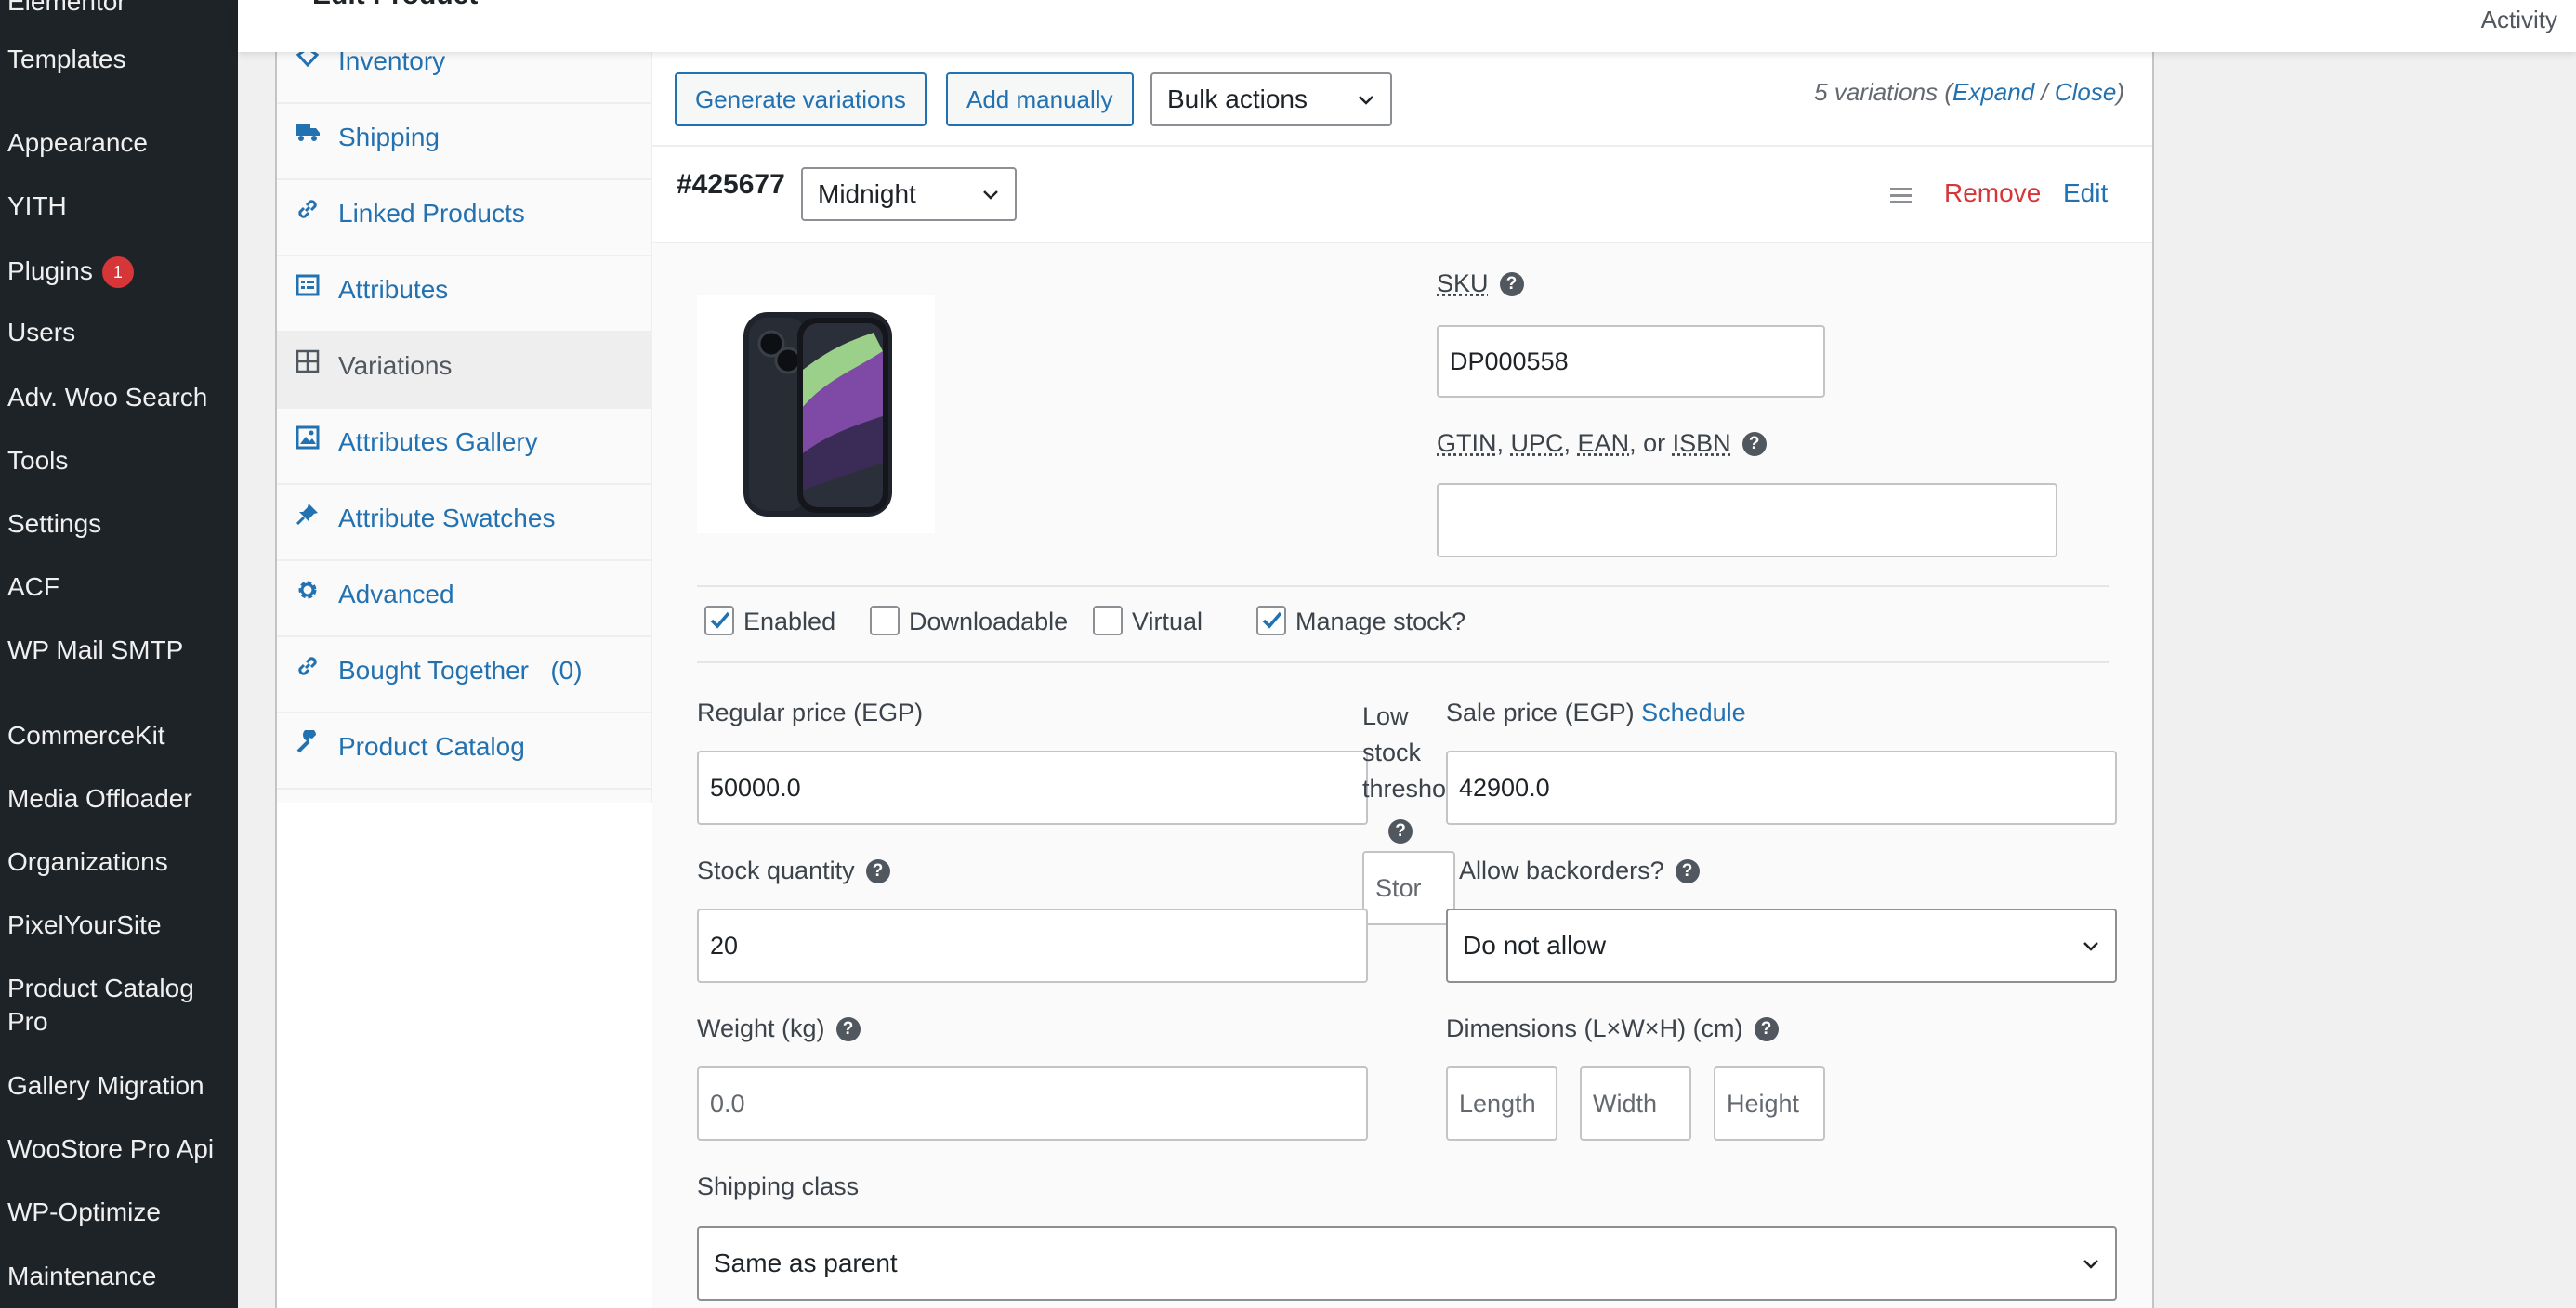 This screenshot has width=2576, height=1308. Describe the element at coordinates (1579, 871) in the screenshot. I see `allow-backorders-label: Allow backorders??` at that location.